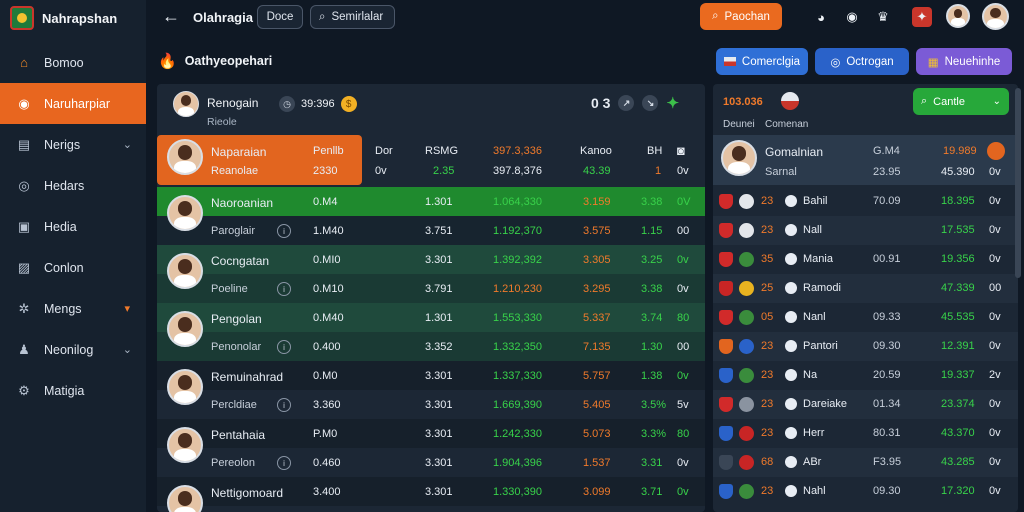 This screenshot has width=1024, height=512. Describe the element at coordinates (958, 16) in the screenshot. I see `avatar` at that location.